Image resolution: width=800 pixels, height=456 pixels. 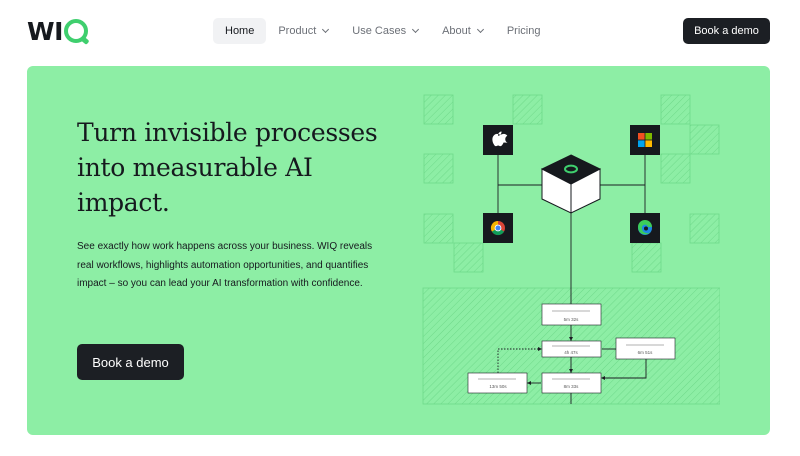 I want to click on workflow-step-3: 6m 51s, so click(x=645, y=348).